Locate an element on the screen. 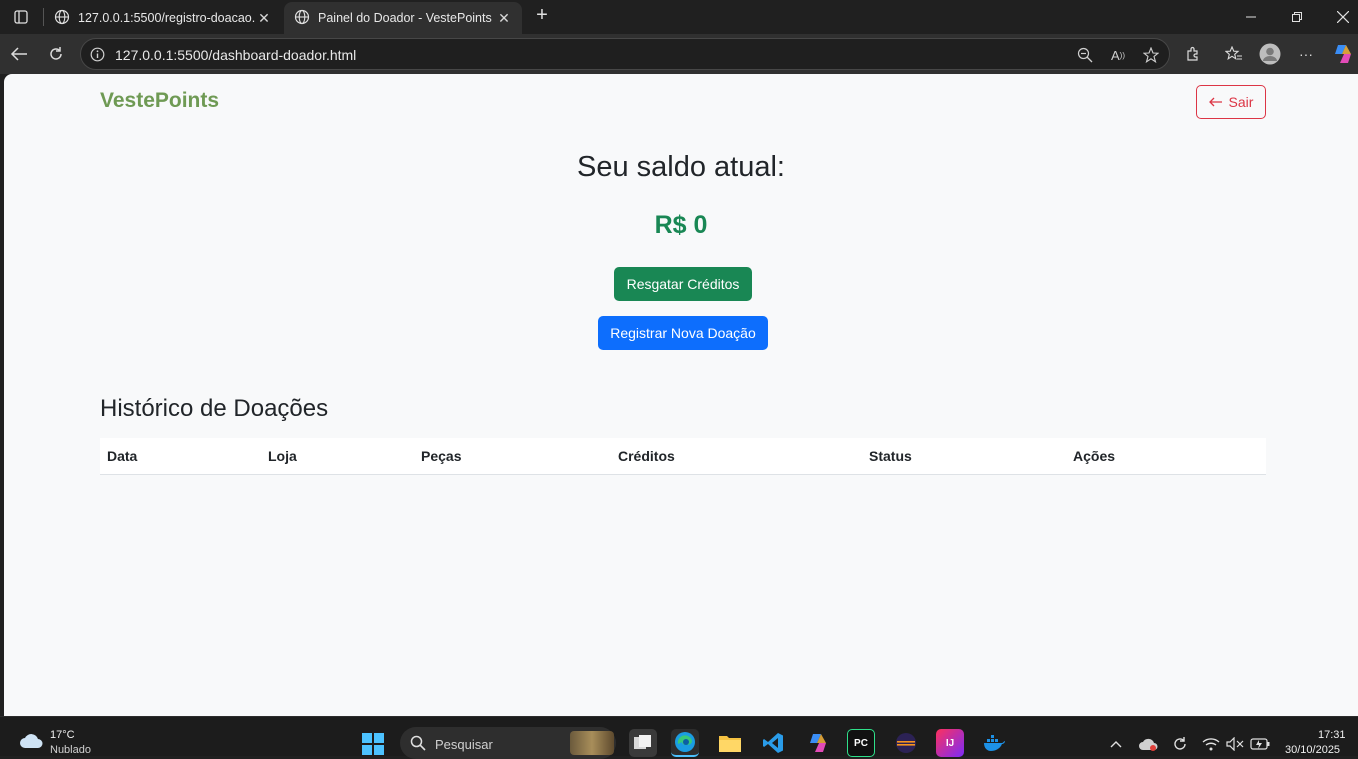  zoom-out-icon is located at coordinates (1085, 55).